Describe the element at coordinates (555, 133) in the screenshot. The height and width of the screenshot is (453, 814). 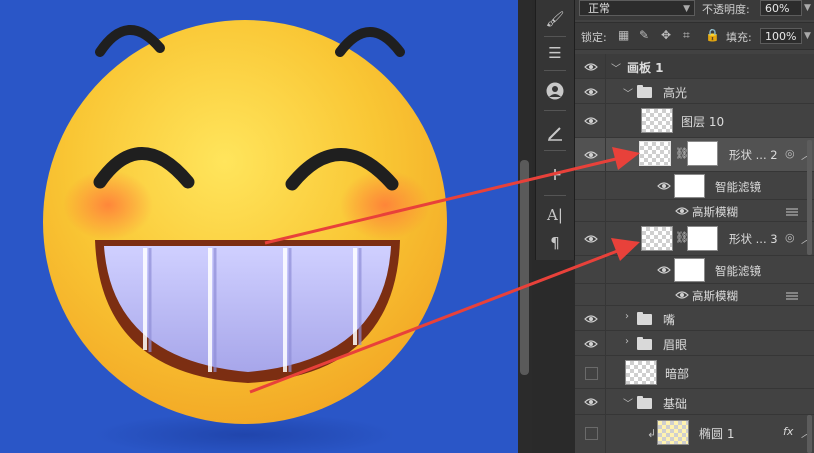
I see `ruler-icon` at that location.